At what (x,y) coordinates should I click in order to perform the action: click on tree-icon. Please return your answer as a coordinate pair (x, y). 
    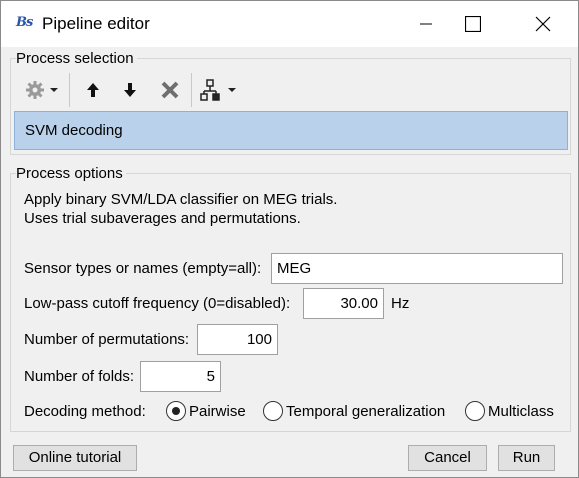
    Looking at the image, I should click on (218, 90).